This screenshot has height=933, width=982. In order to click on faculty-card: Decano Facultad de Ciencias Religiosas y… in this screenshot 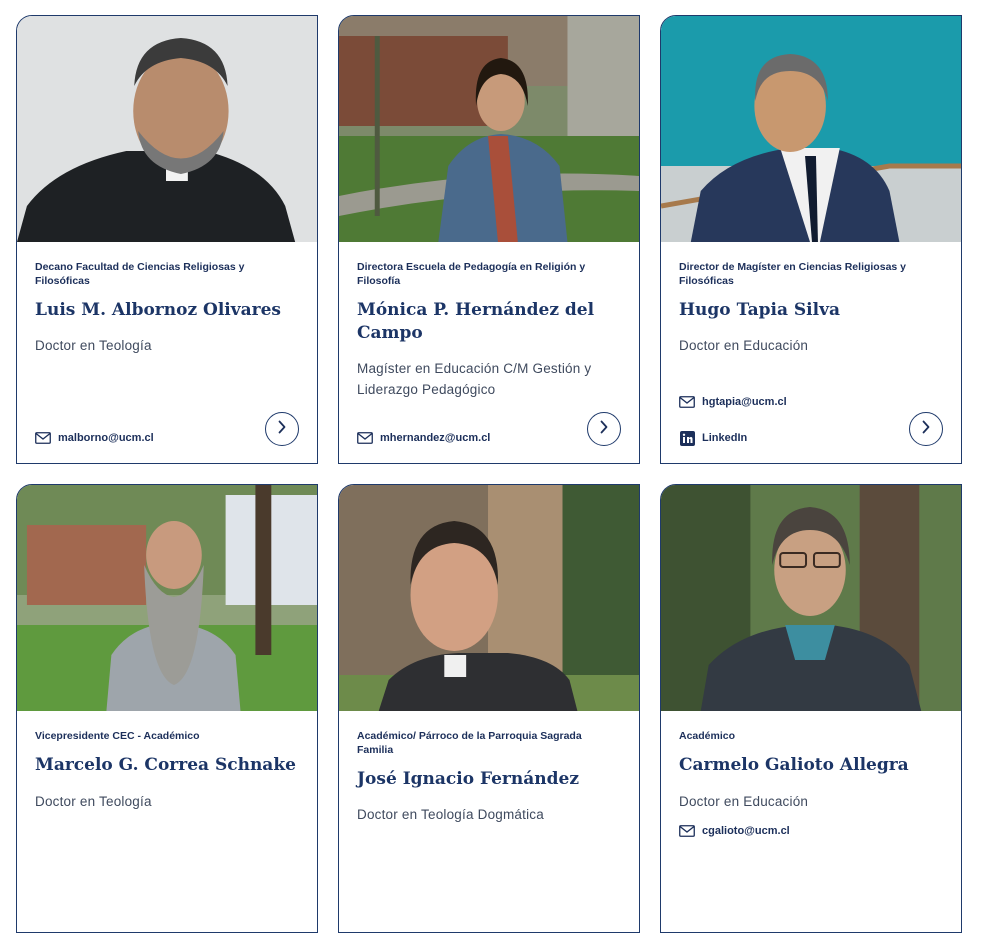, I will do `click(167, 239)`.